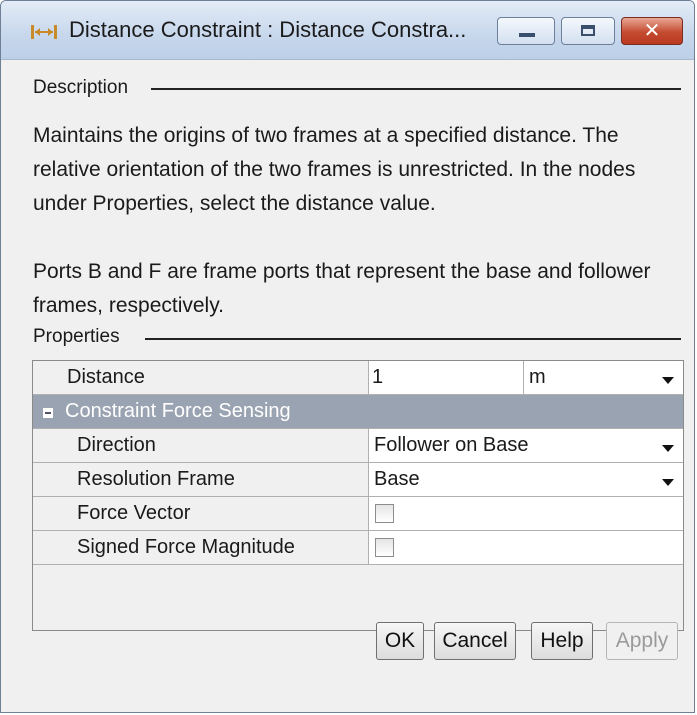 This screenshot has height=715, width=697. I want to click on properties-divider, so click(413, 339).